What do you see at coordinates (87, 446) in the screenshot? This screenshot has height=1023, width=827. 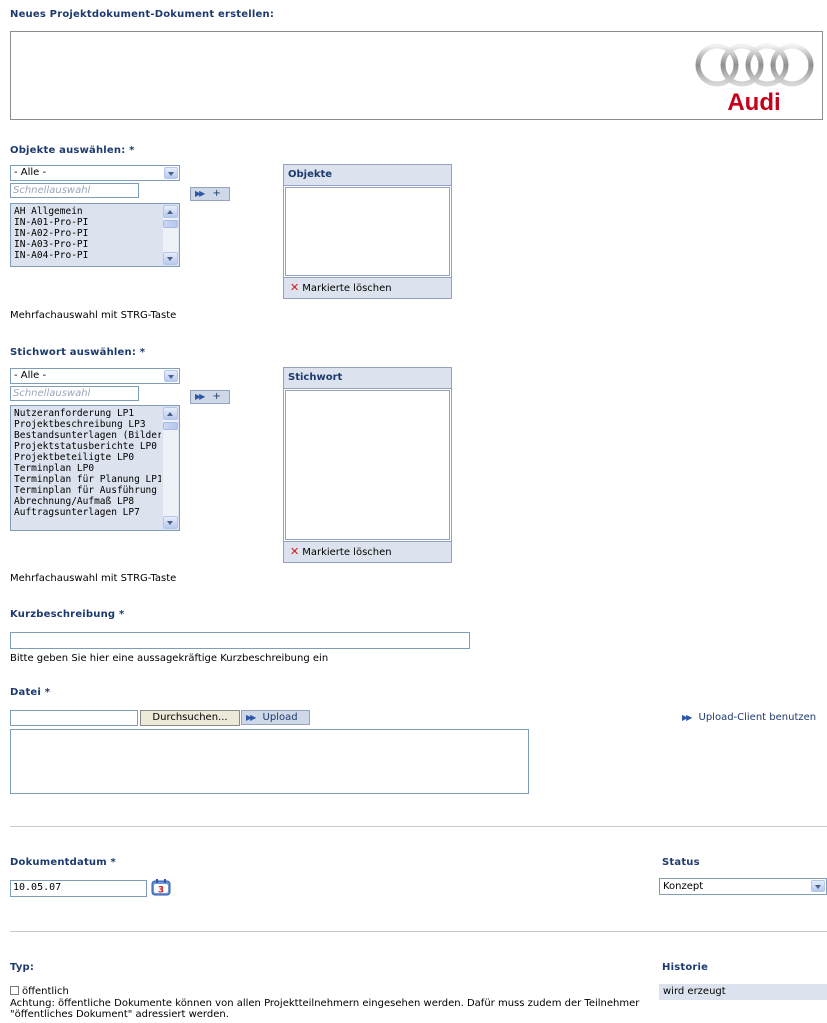 I see `list-item: Projektstatusberichte LP0` at bounding box center [87, 446].